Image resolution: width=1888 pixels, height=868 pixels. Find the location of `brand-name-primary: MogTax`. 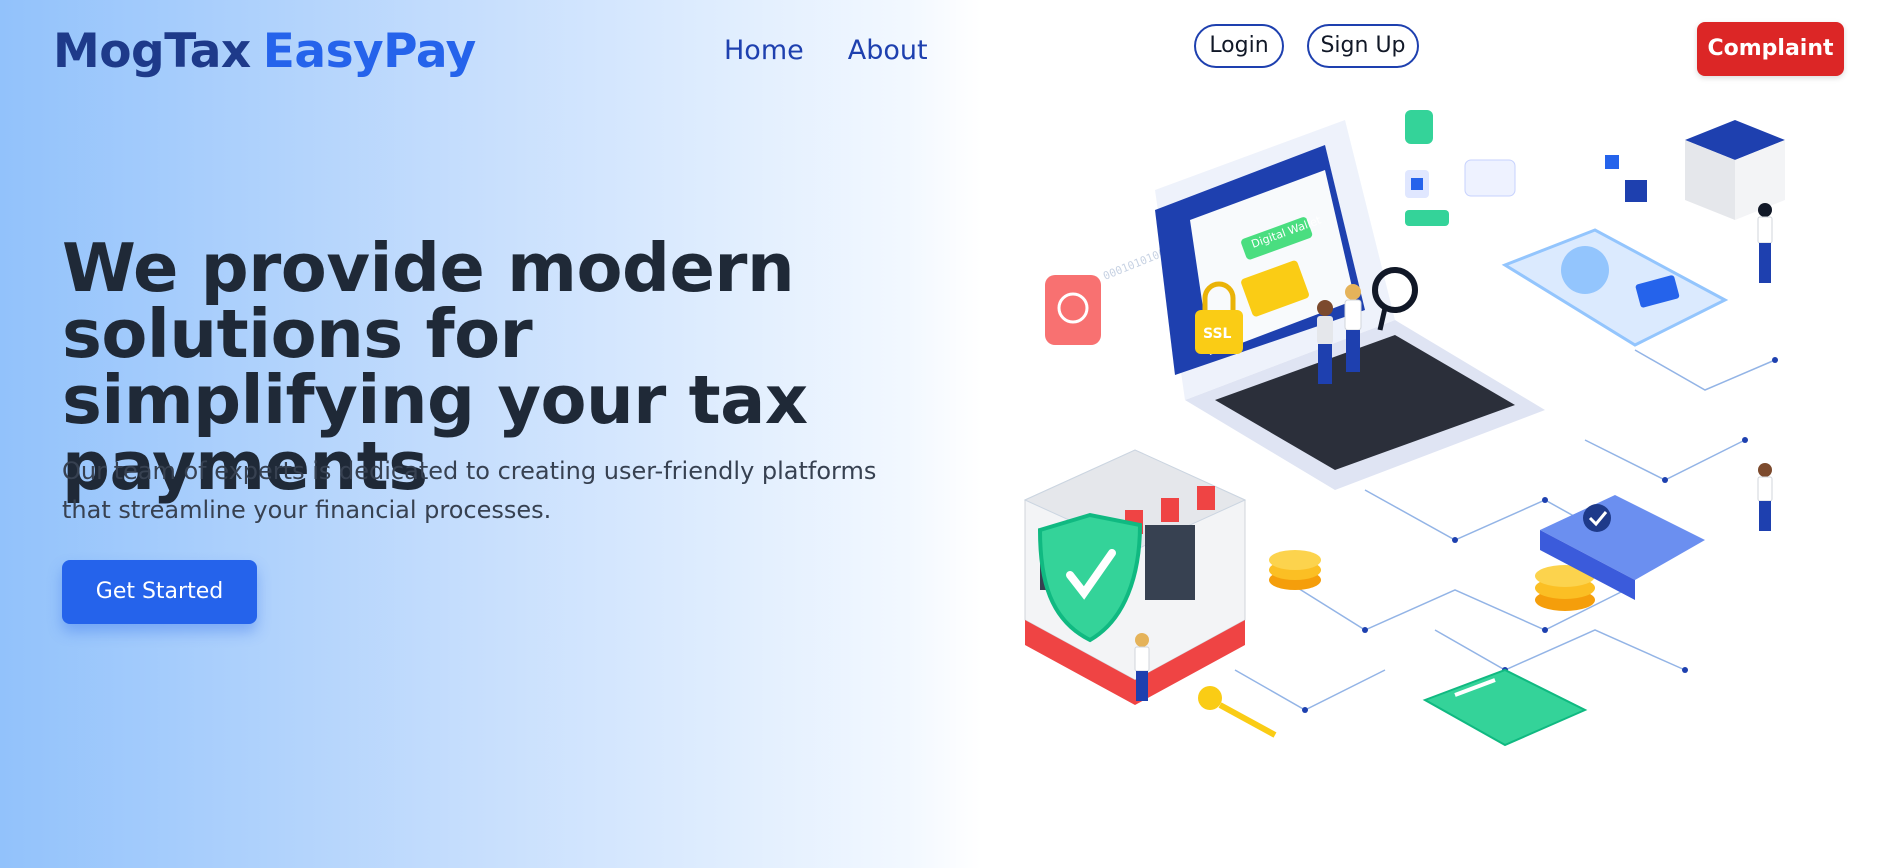

brand-name-primary: MogTax is located at coordinates (152, 51).